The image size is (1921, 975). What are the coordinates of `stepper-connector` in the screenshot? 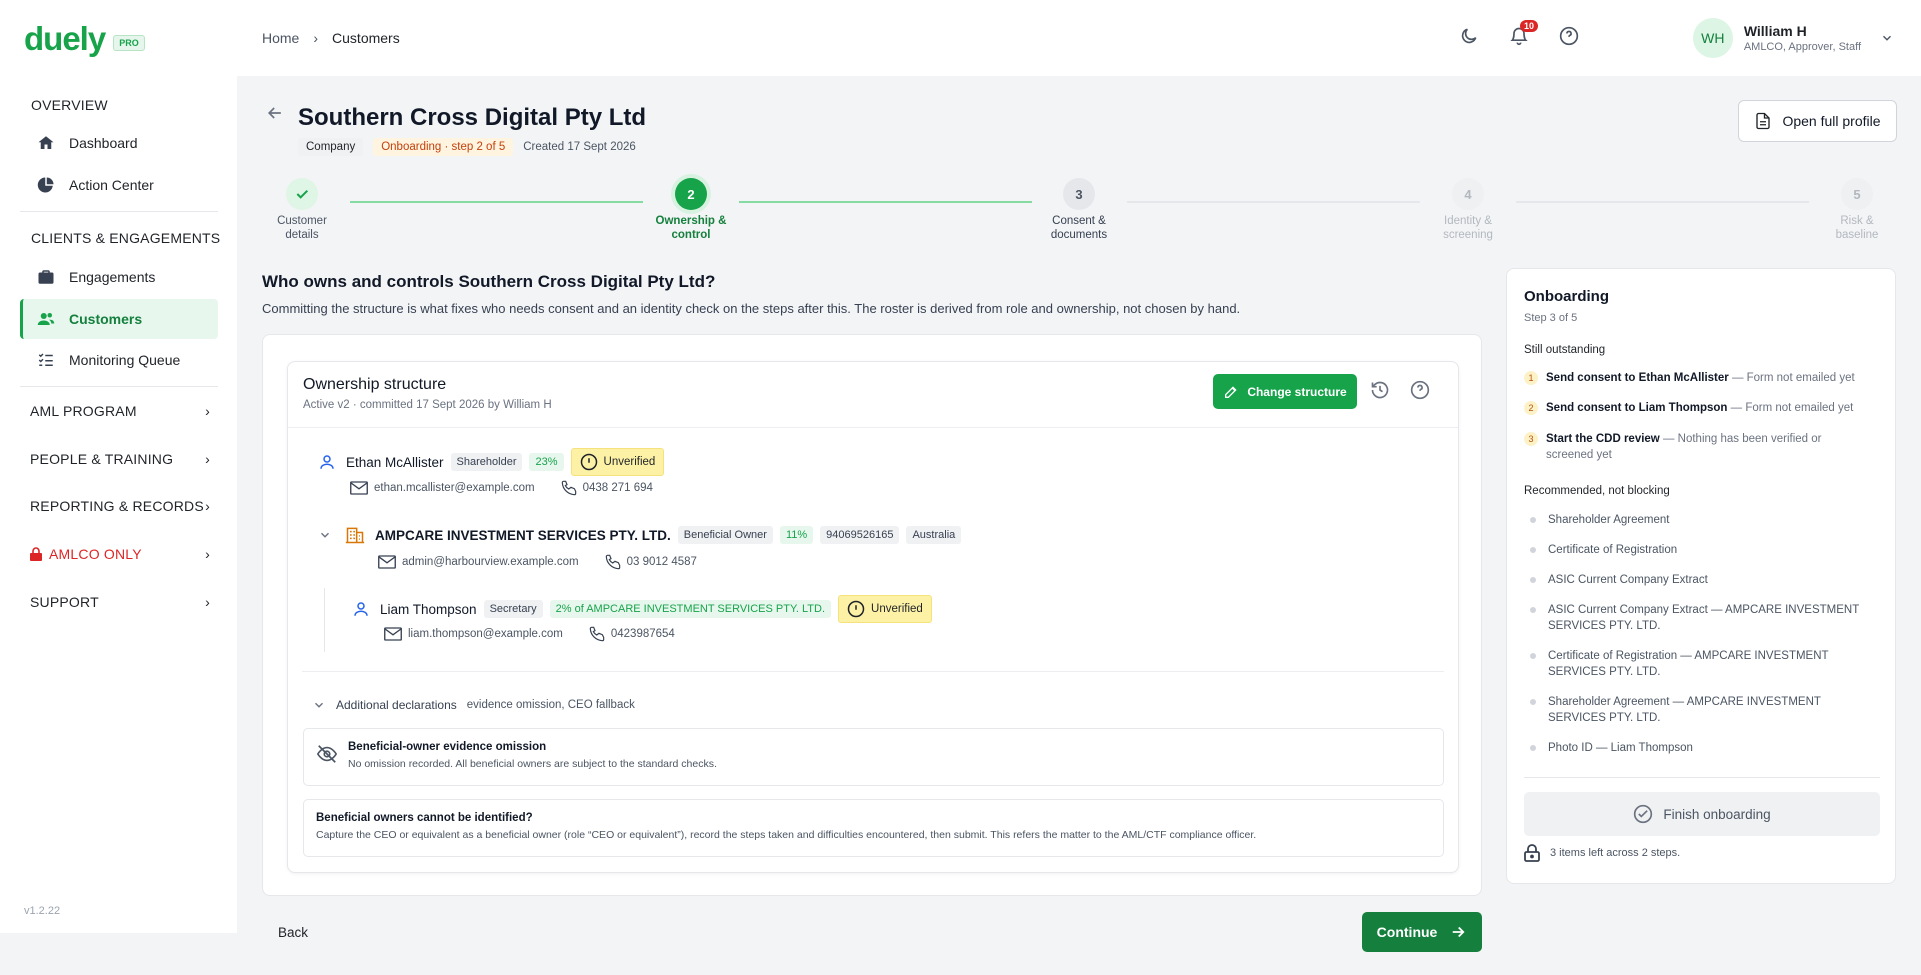 It's located at (885, 202).